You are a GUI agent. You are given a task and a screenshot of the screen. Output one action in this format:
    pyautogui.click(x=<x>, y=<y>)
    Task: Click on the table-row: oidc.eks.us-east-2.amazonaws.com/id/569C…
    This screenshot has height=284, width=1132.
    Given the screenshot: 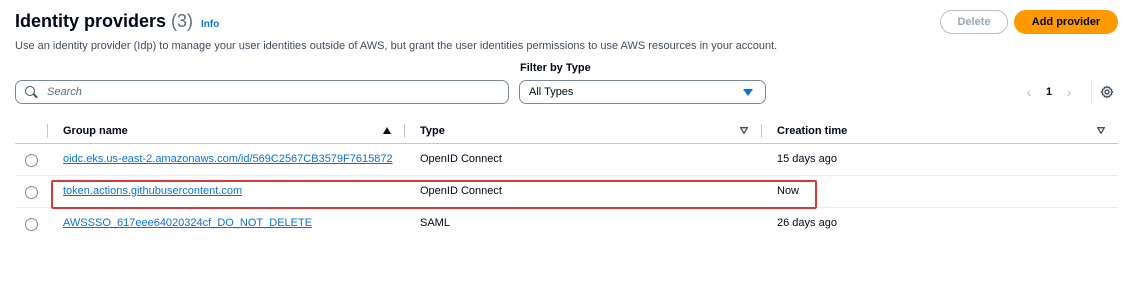 What is the action you would take?
    pyautogui.click(x=566, y=160)
    